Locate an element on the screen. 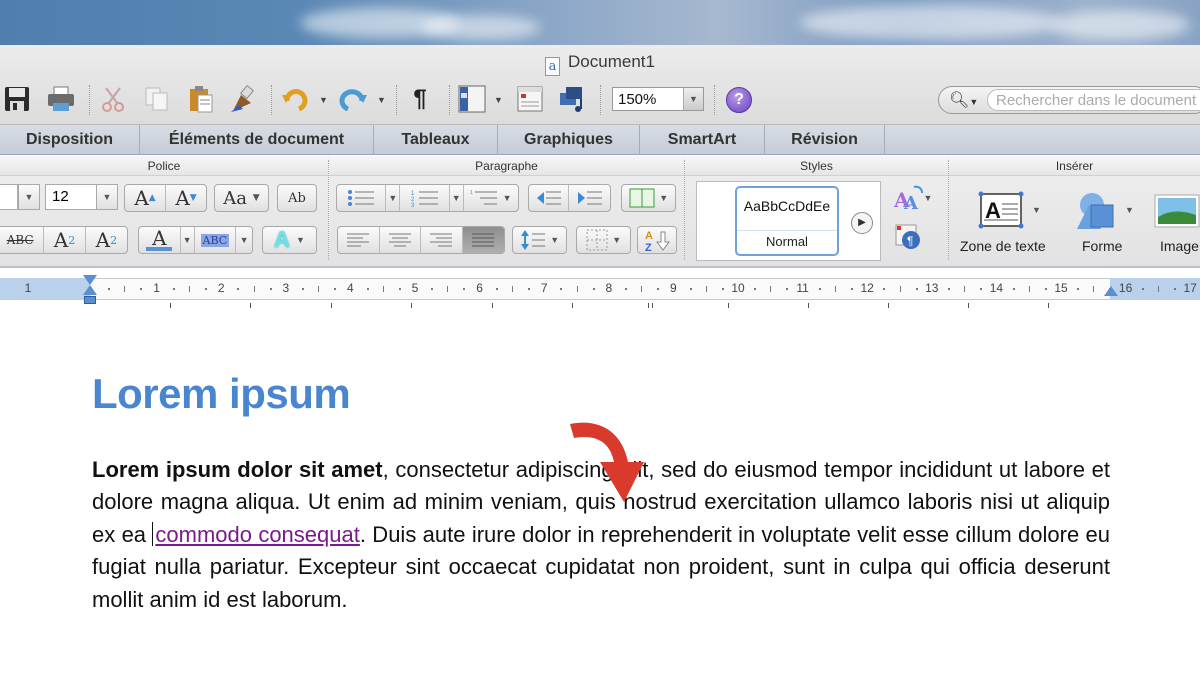  align-left-button is located at coordinates (359, 240).